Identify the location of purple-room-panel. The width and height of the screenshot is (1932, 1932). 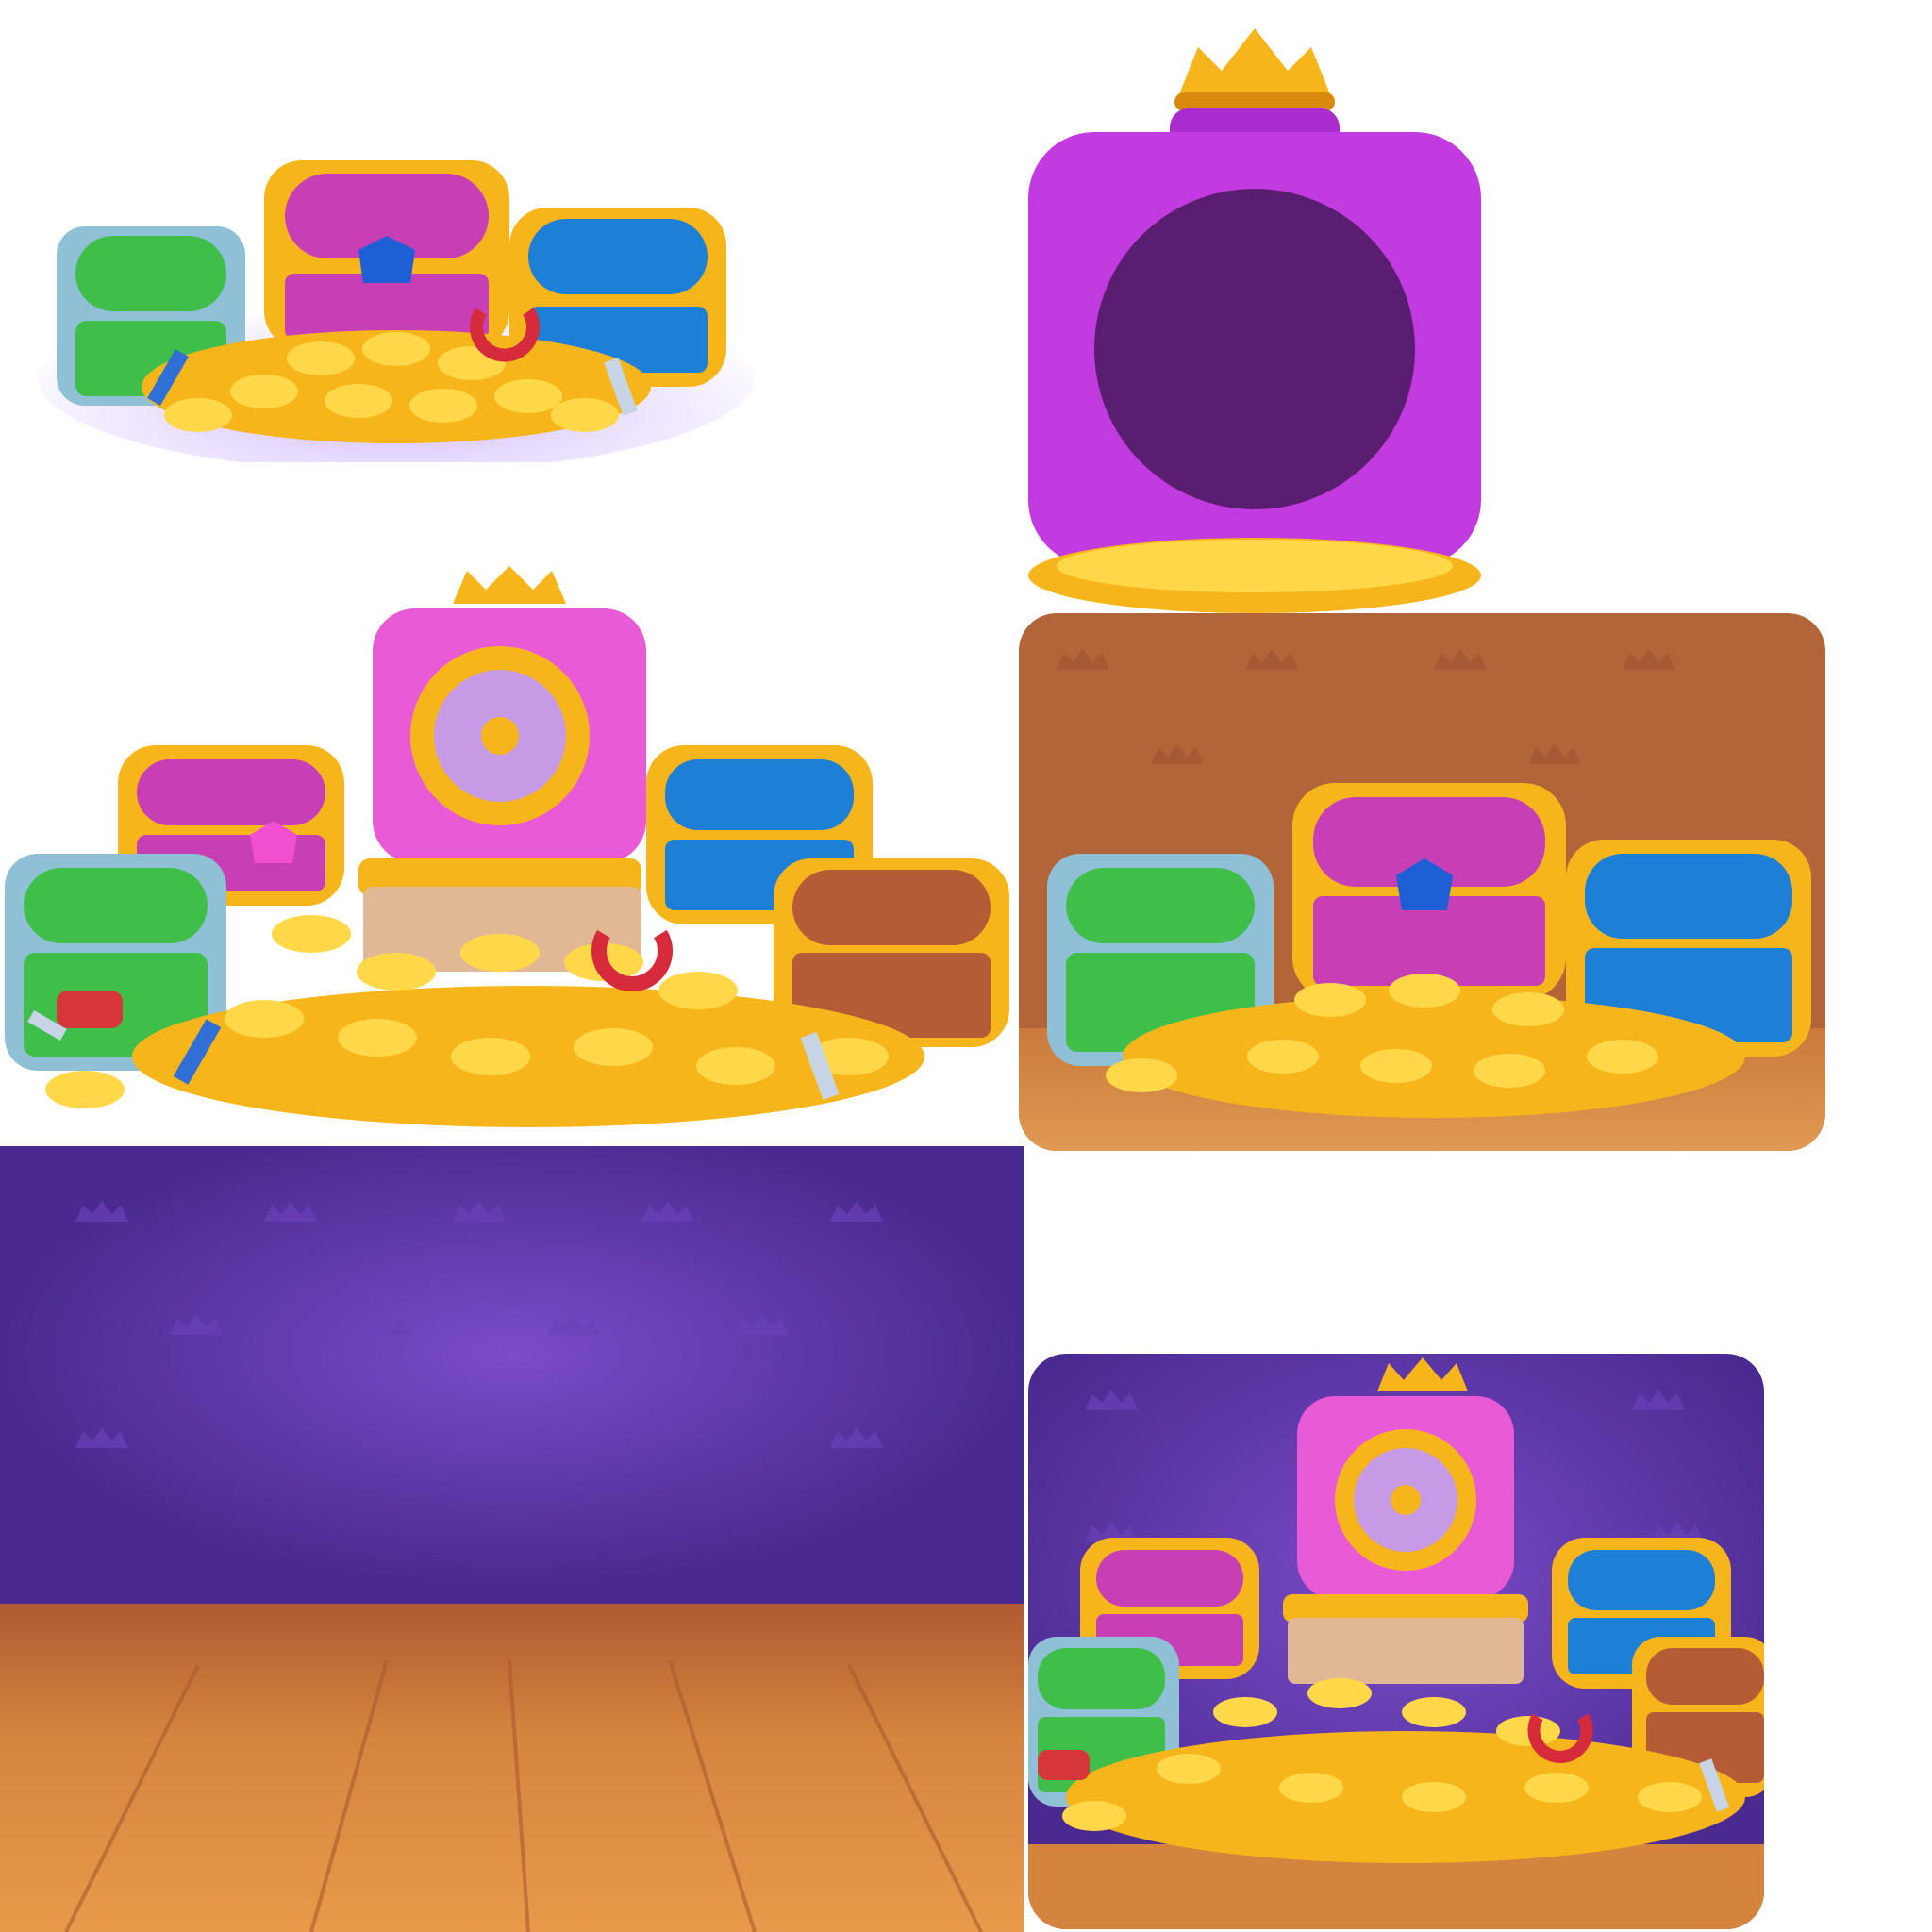
(1396, 1642).